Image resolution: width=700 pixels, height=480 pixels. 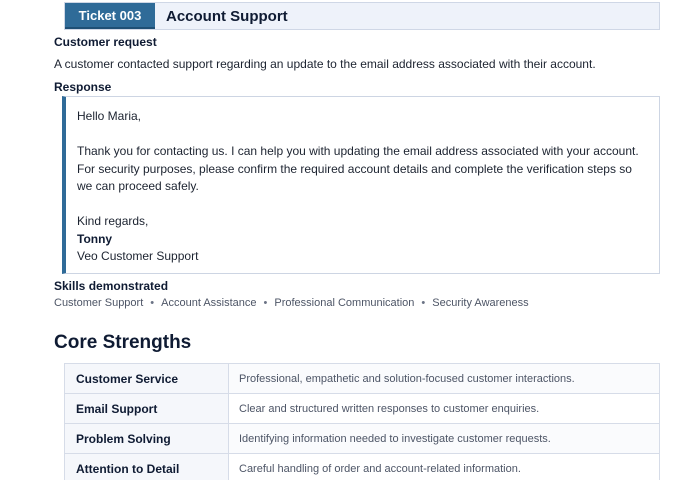 I want to click on core-strengths-heading: Core Strengths, so click(x=123, y=342).